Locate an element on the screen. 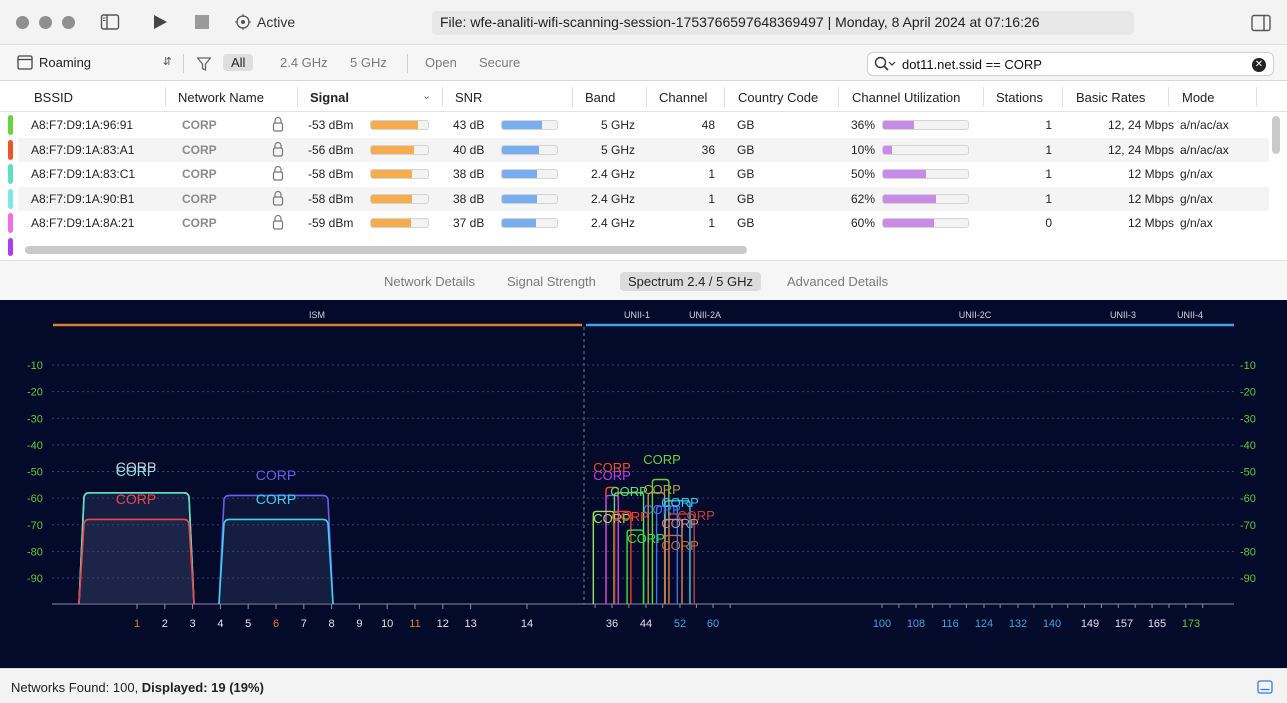  console-icon is located at coordinates (1265, 688).